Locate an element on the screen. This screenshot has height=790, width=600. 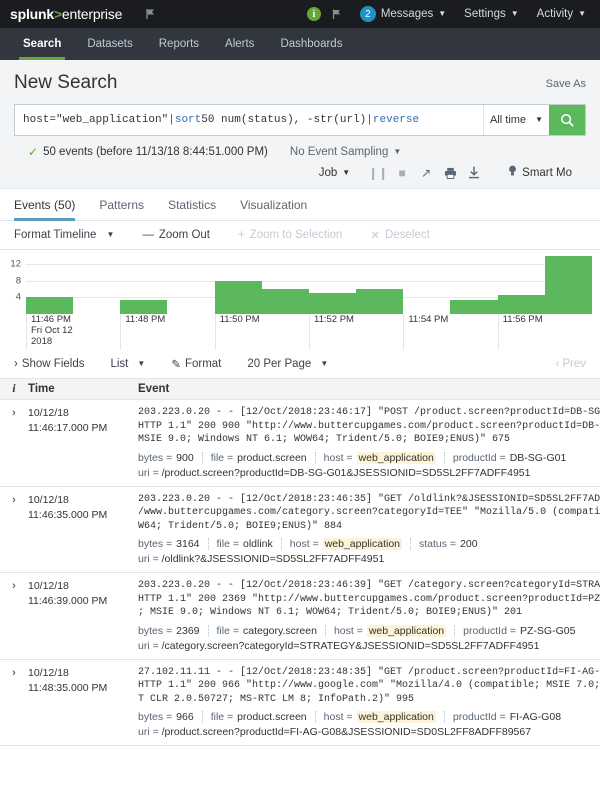
zoom-out-button: — Zoom Out is located at coordinates (176, 235).